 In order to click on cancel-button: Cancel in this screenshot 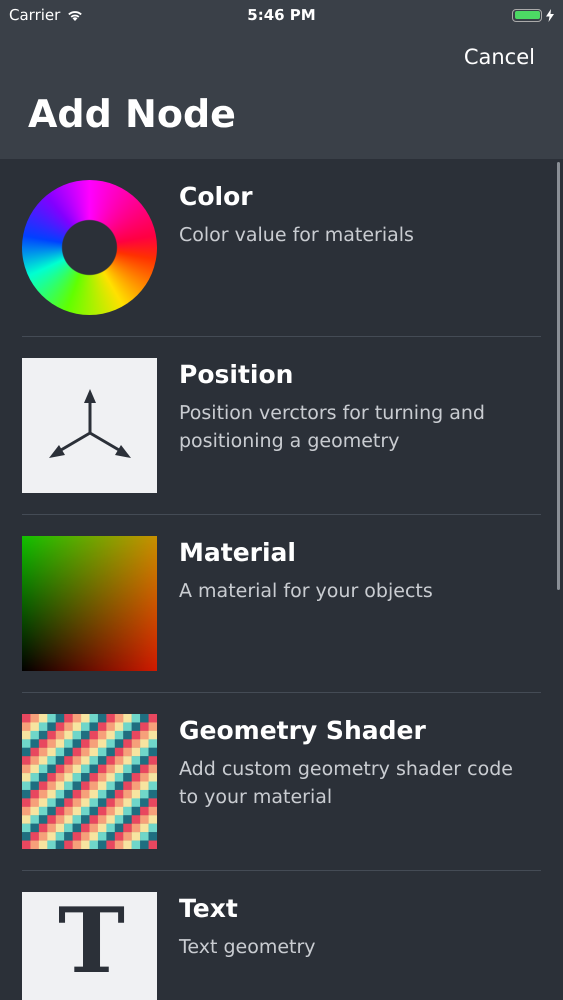, I will do `click(499, 57)`.